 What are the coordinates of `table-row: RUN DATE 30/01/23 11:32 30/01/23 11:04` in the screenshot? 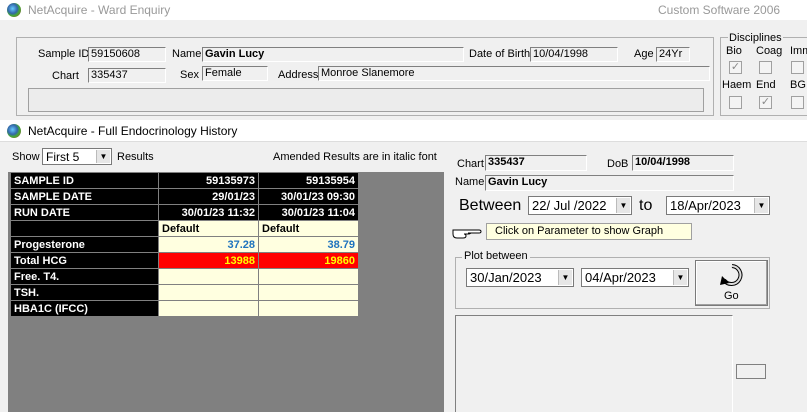 It's located at (184, 212).